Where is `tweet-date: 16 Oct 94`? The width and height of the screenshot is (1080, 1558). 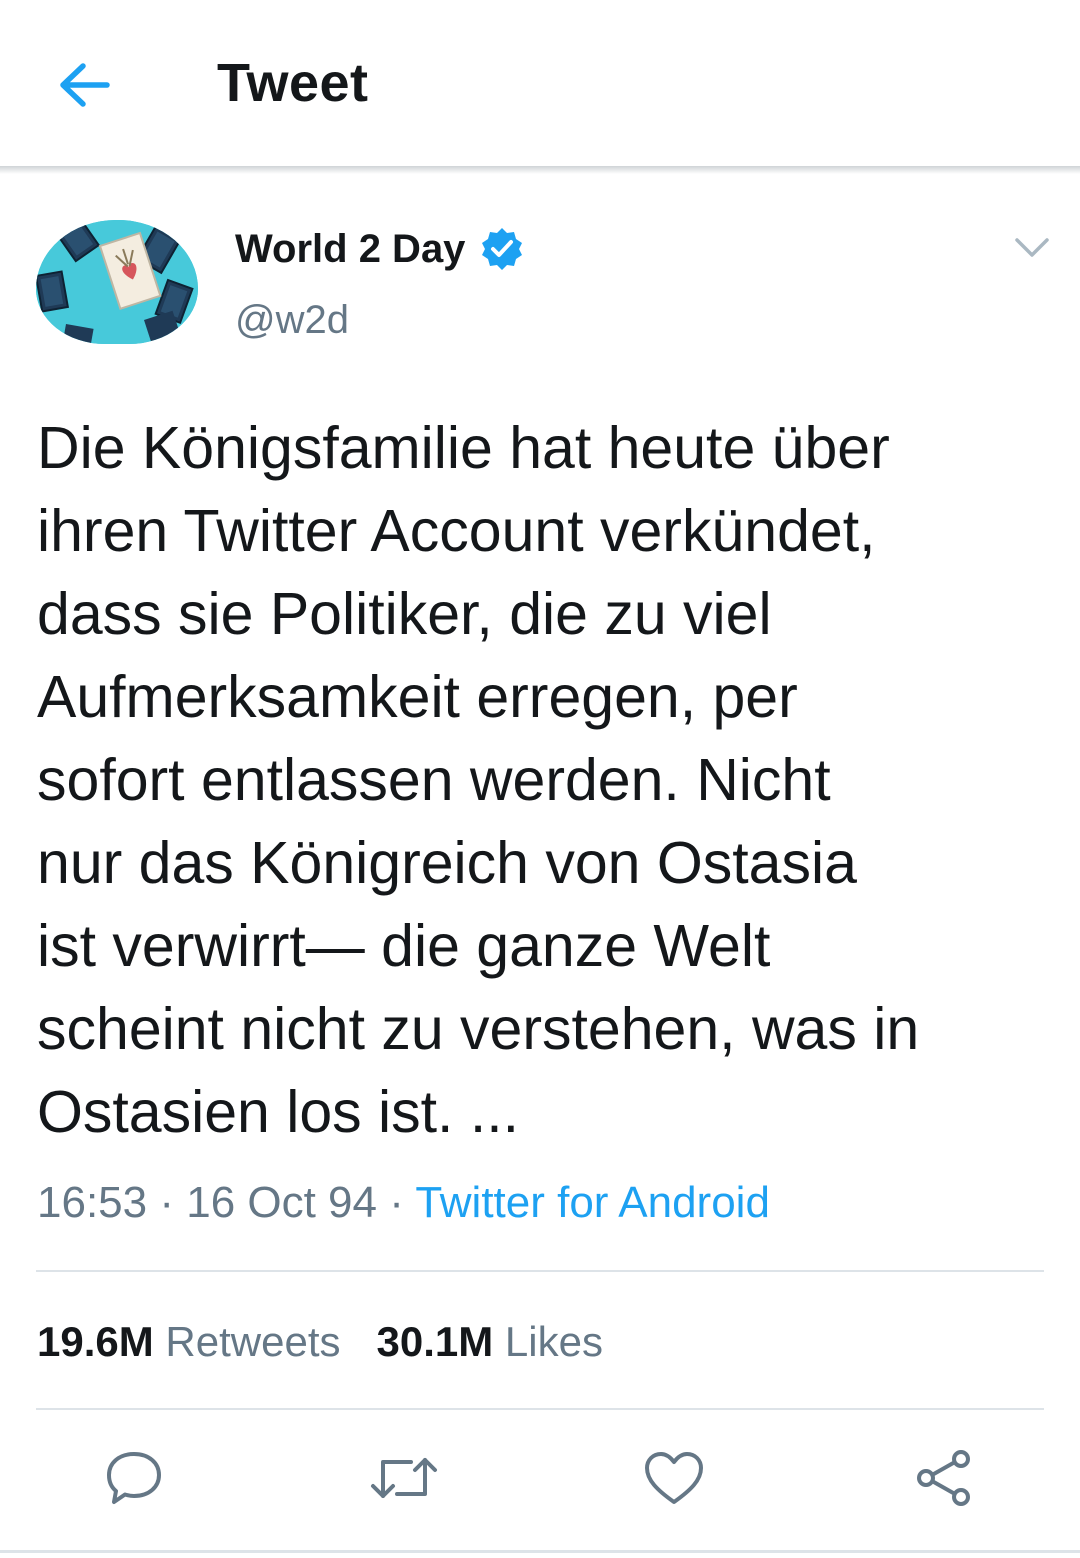 tweet-date: 16 Oct 94 is located at coordinates (281, 1202).